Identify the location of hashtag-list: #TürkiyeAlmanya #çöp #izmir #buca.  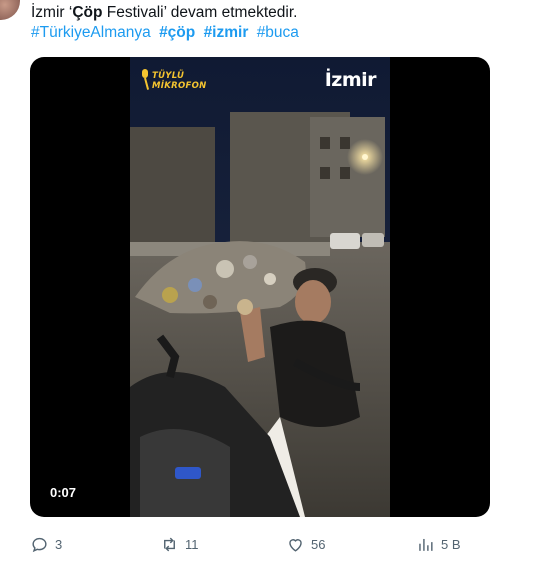
(167, 33).